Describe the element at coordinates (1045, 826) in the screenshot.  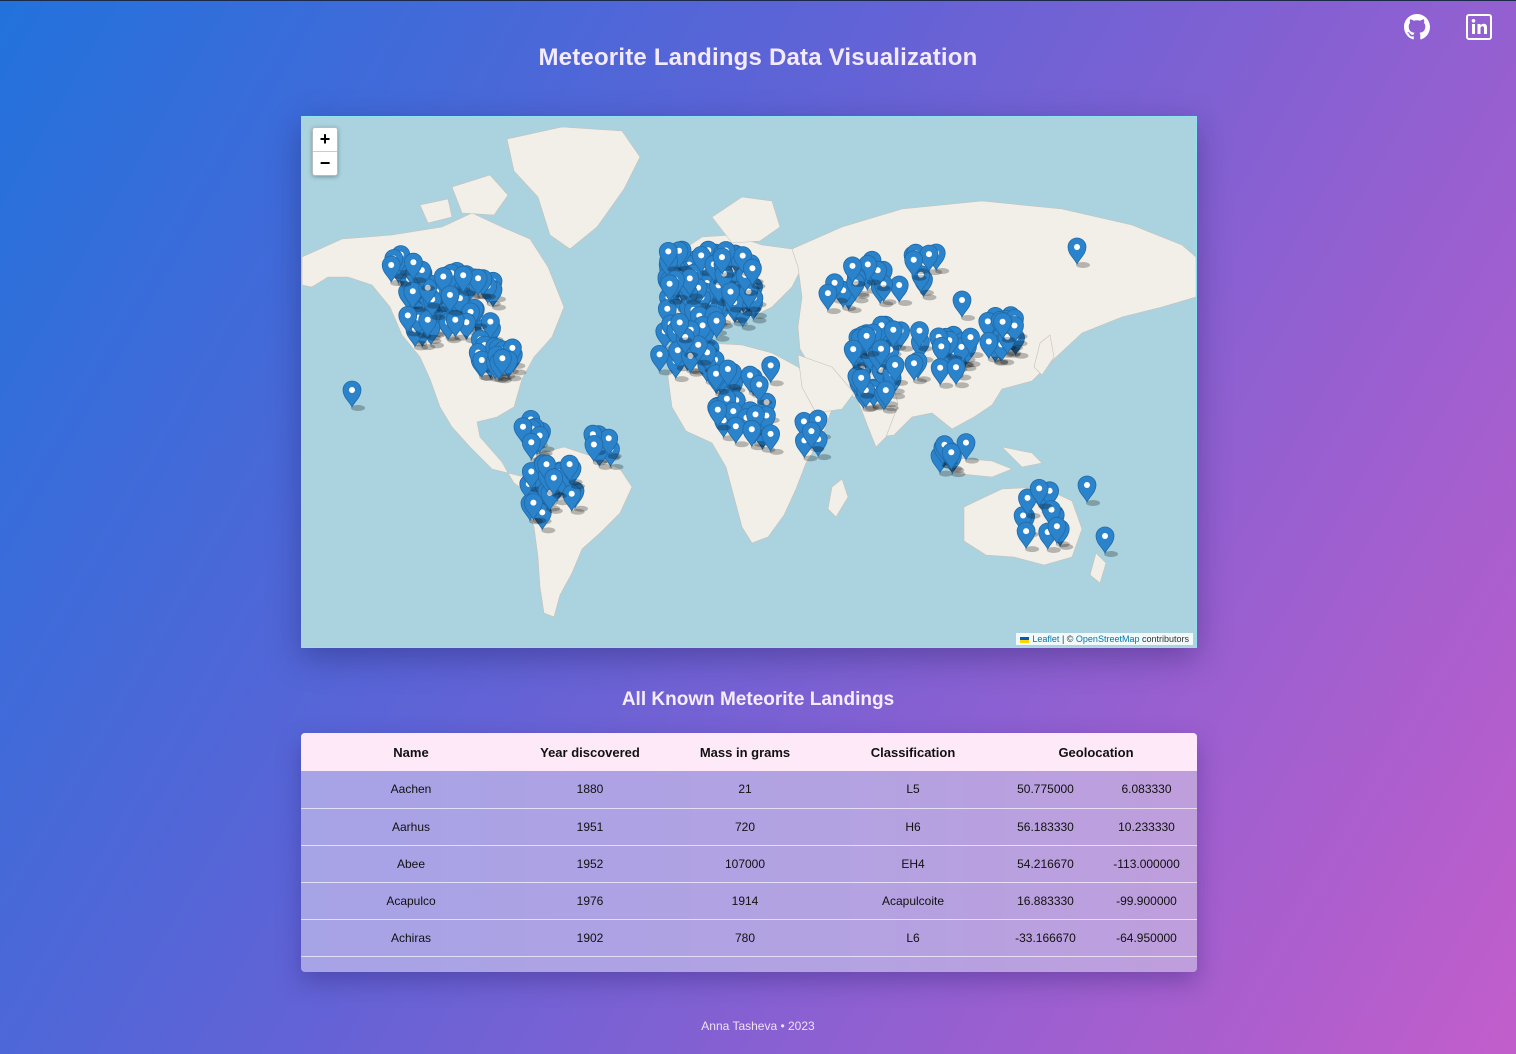
I see `cell-latitude: 56.183330` at that location.